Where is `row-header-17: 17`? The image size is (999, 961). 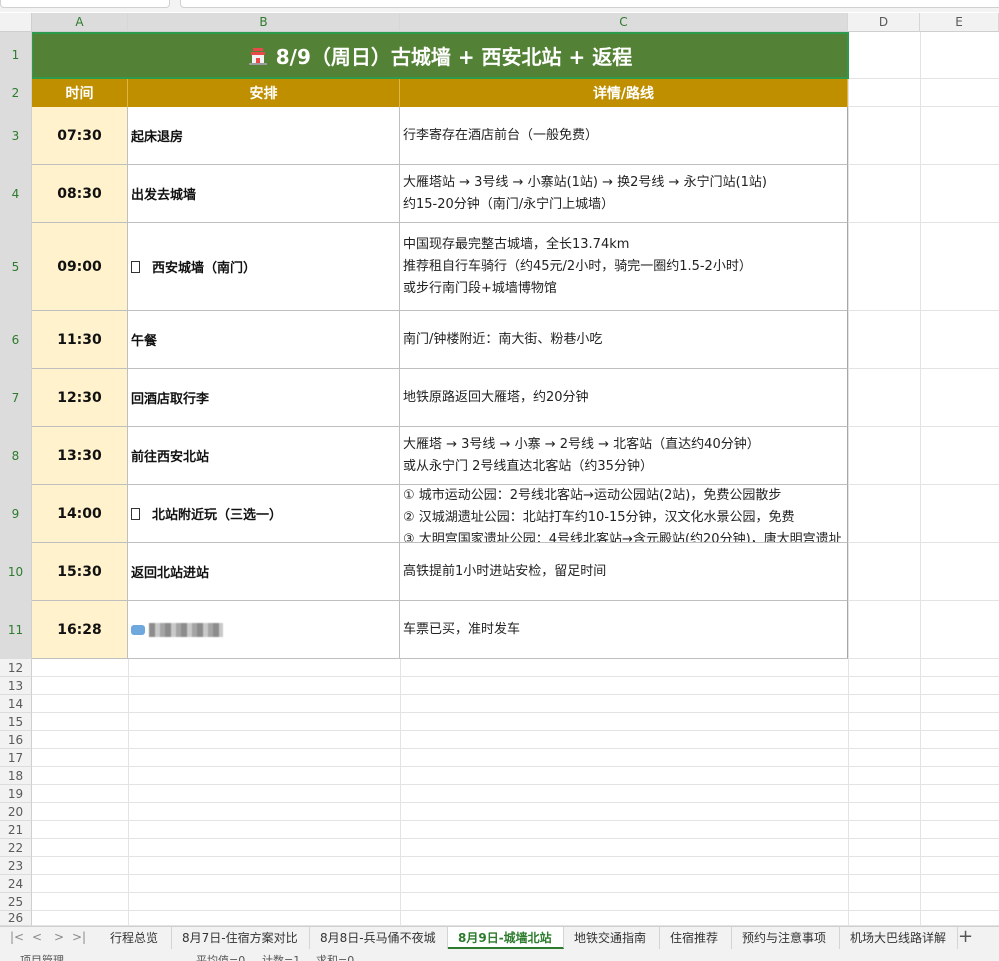 row-header-17: 17 is located at coordinates (16, 758).